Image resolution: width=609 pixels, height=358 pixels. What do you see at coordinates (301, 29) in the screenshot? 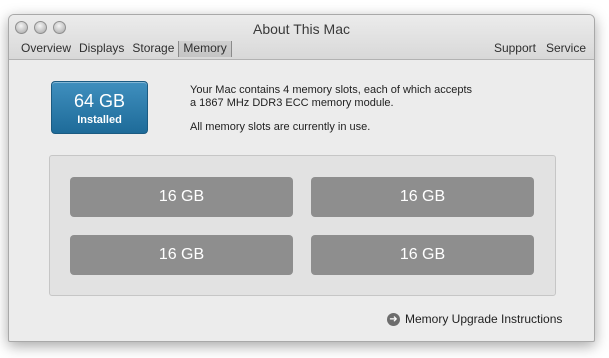
I see `window-title: About This Mac` at bounding box center [301, 29].